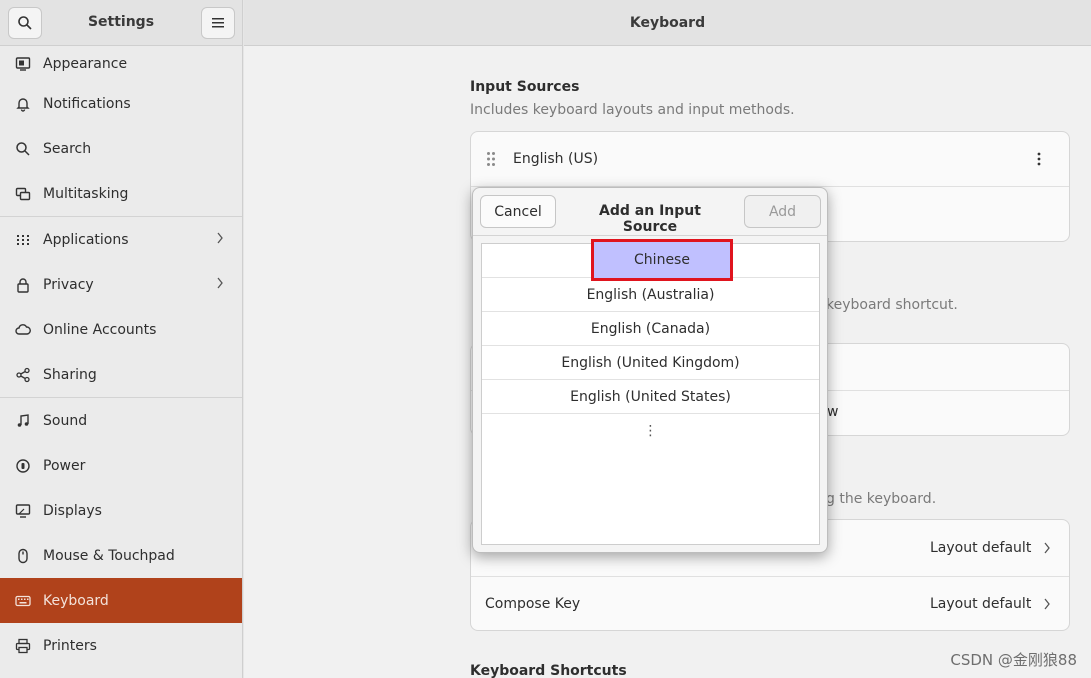 The height and width of the screenshot is (678, 1091). I want to click on sidebar-item-applications: Applications, so click(121, 239).